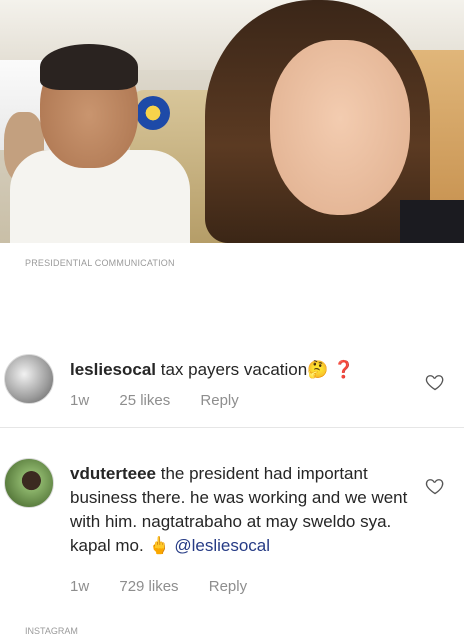 The height and width of the screenshot is (640, 464). I want to click on photo-credit: PRESIDENTIAL COMMUNICATION, so click(100, 263).